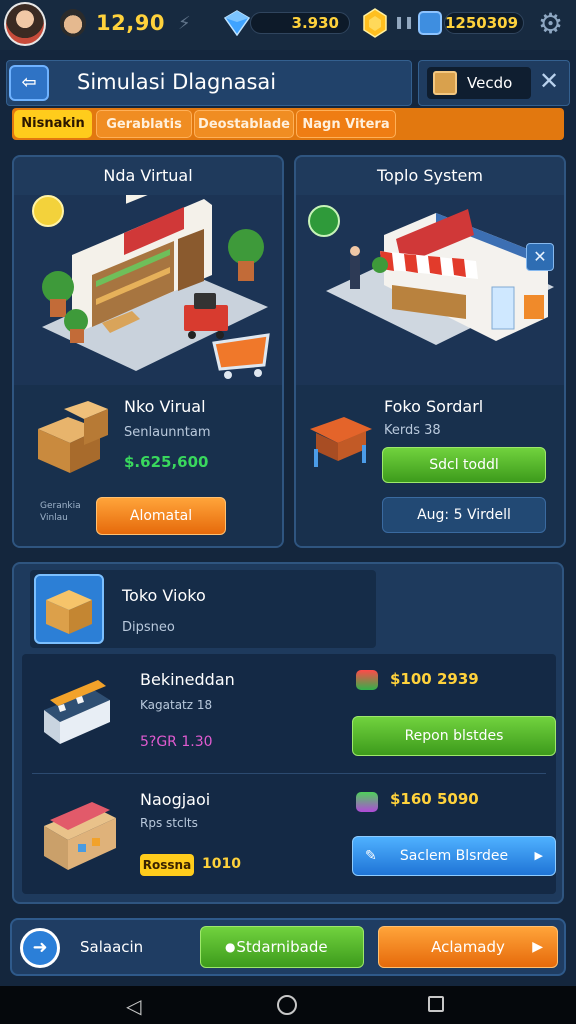  I want to click on store-subtitle: Senlaunntam, so click(167, 432).